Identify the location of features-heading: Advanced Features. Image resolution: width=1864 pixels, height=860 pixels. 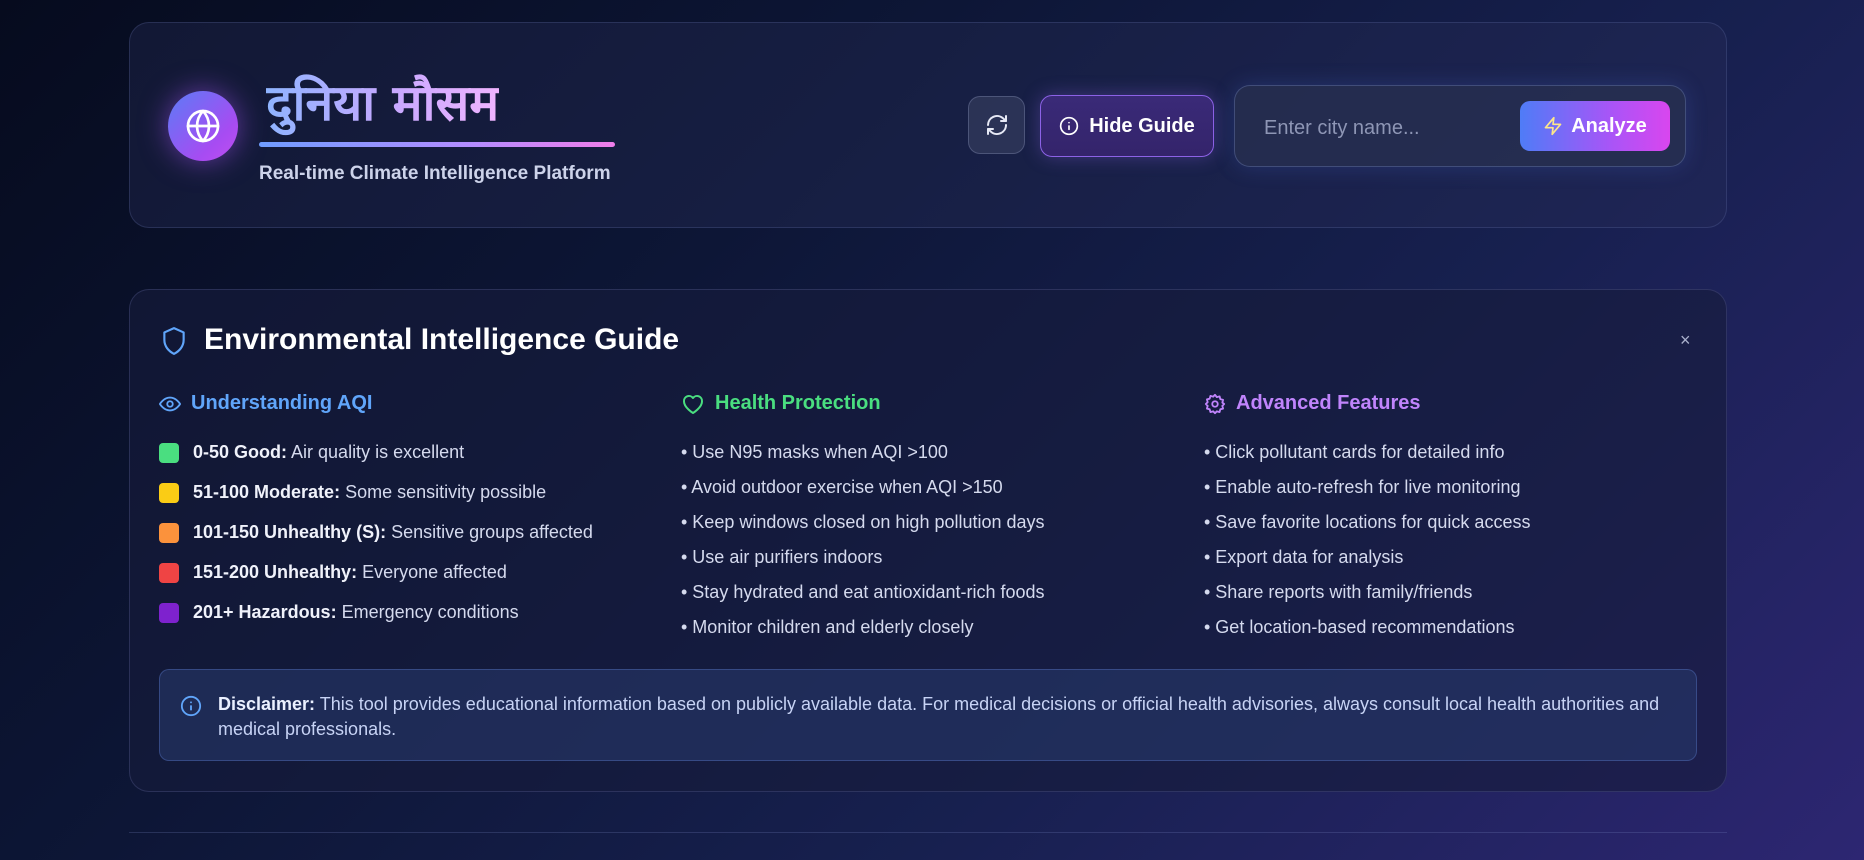
(1312, 403).